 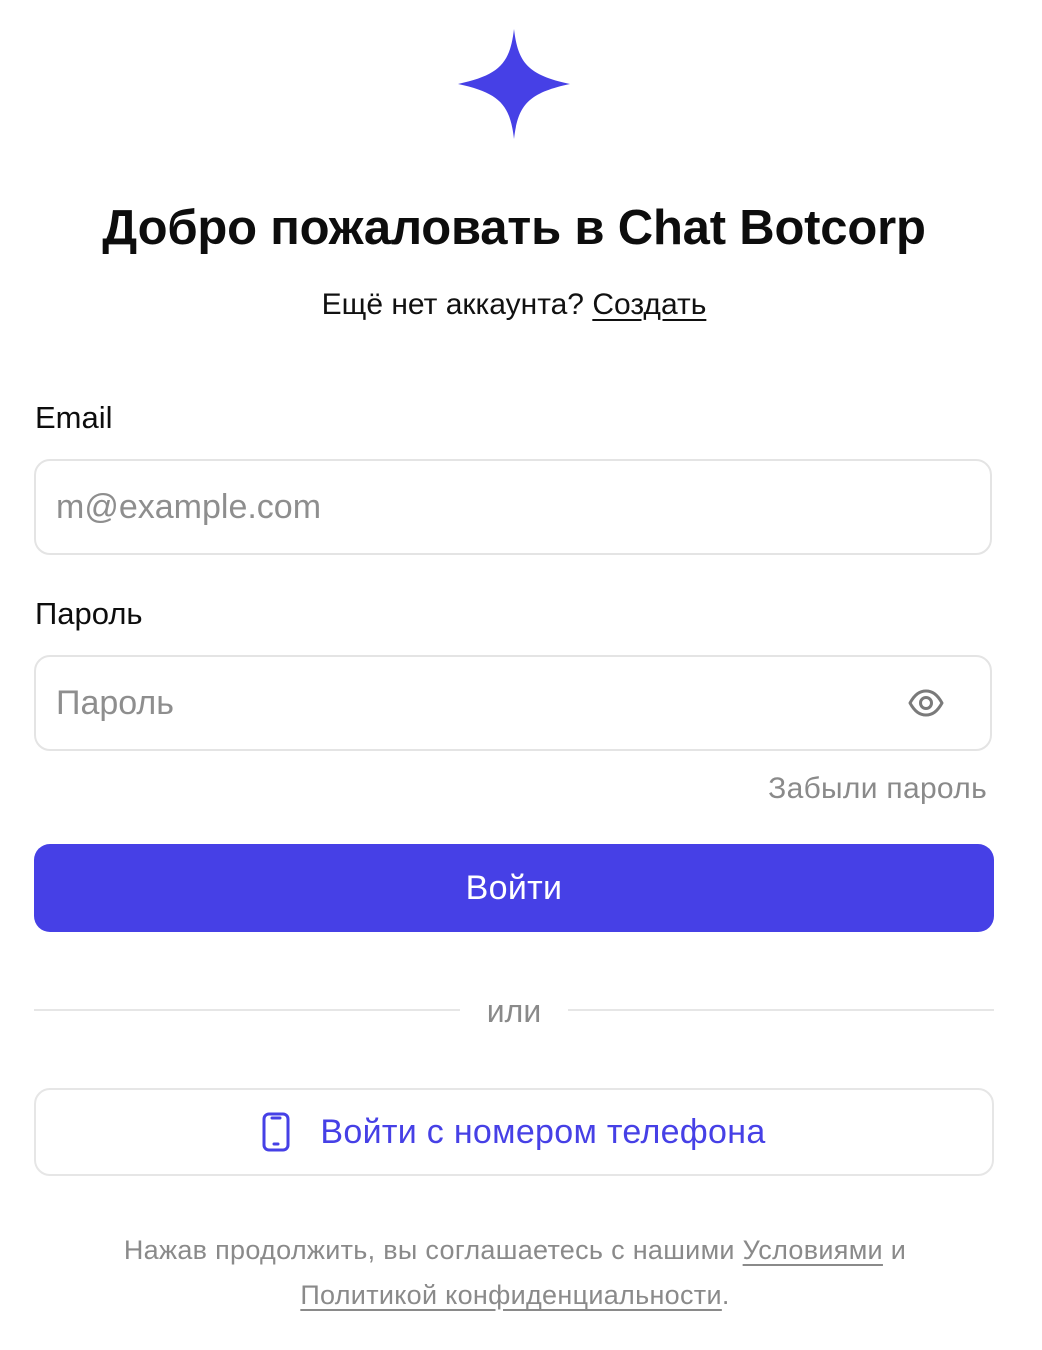 What do you see at coordinates (898, 1250) in the screenshot?
I see `legal-conjunction: и` at bounding box center [898, 1250].